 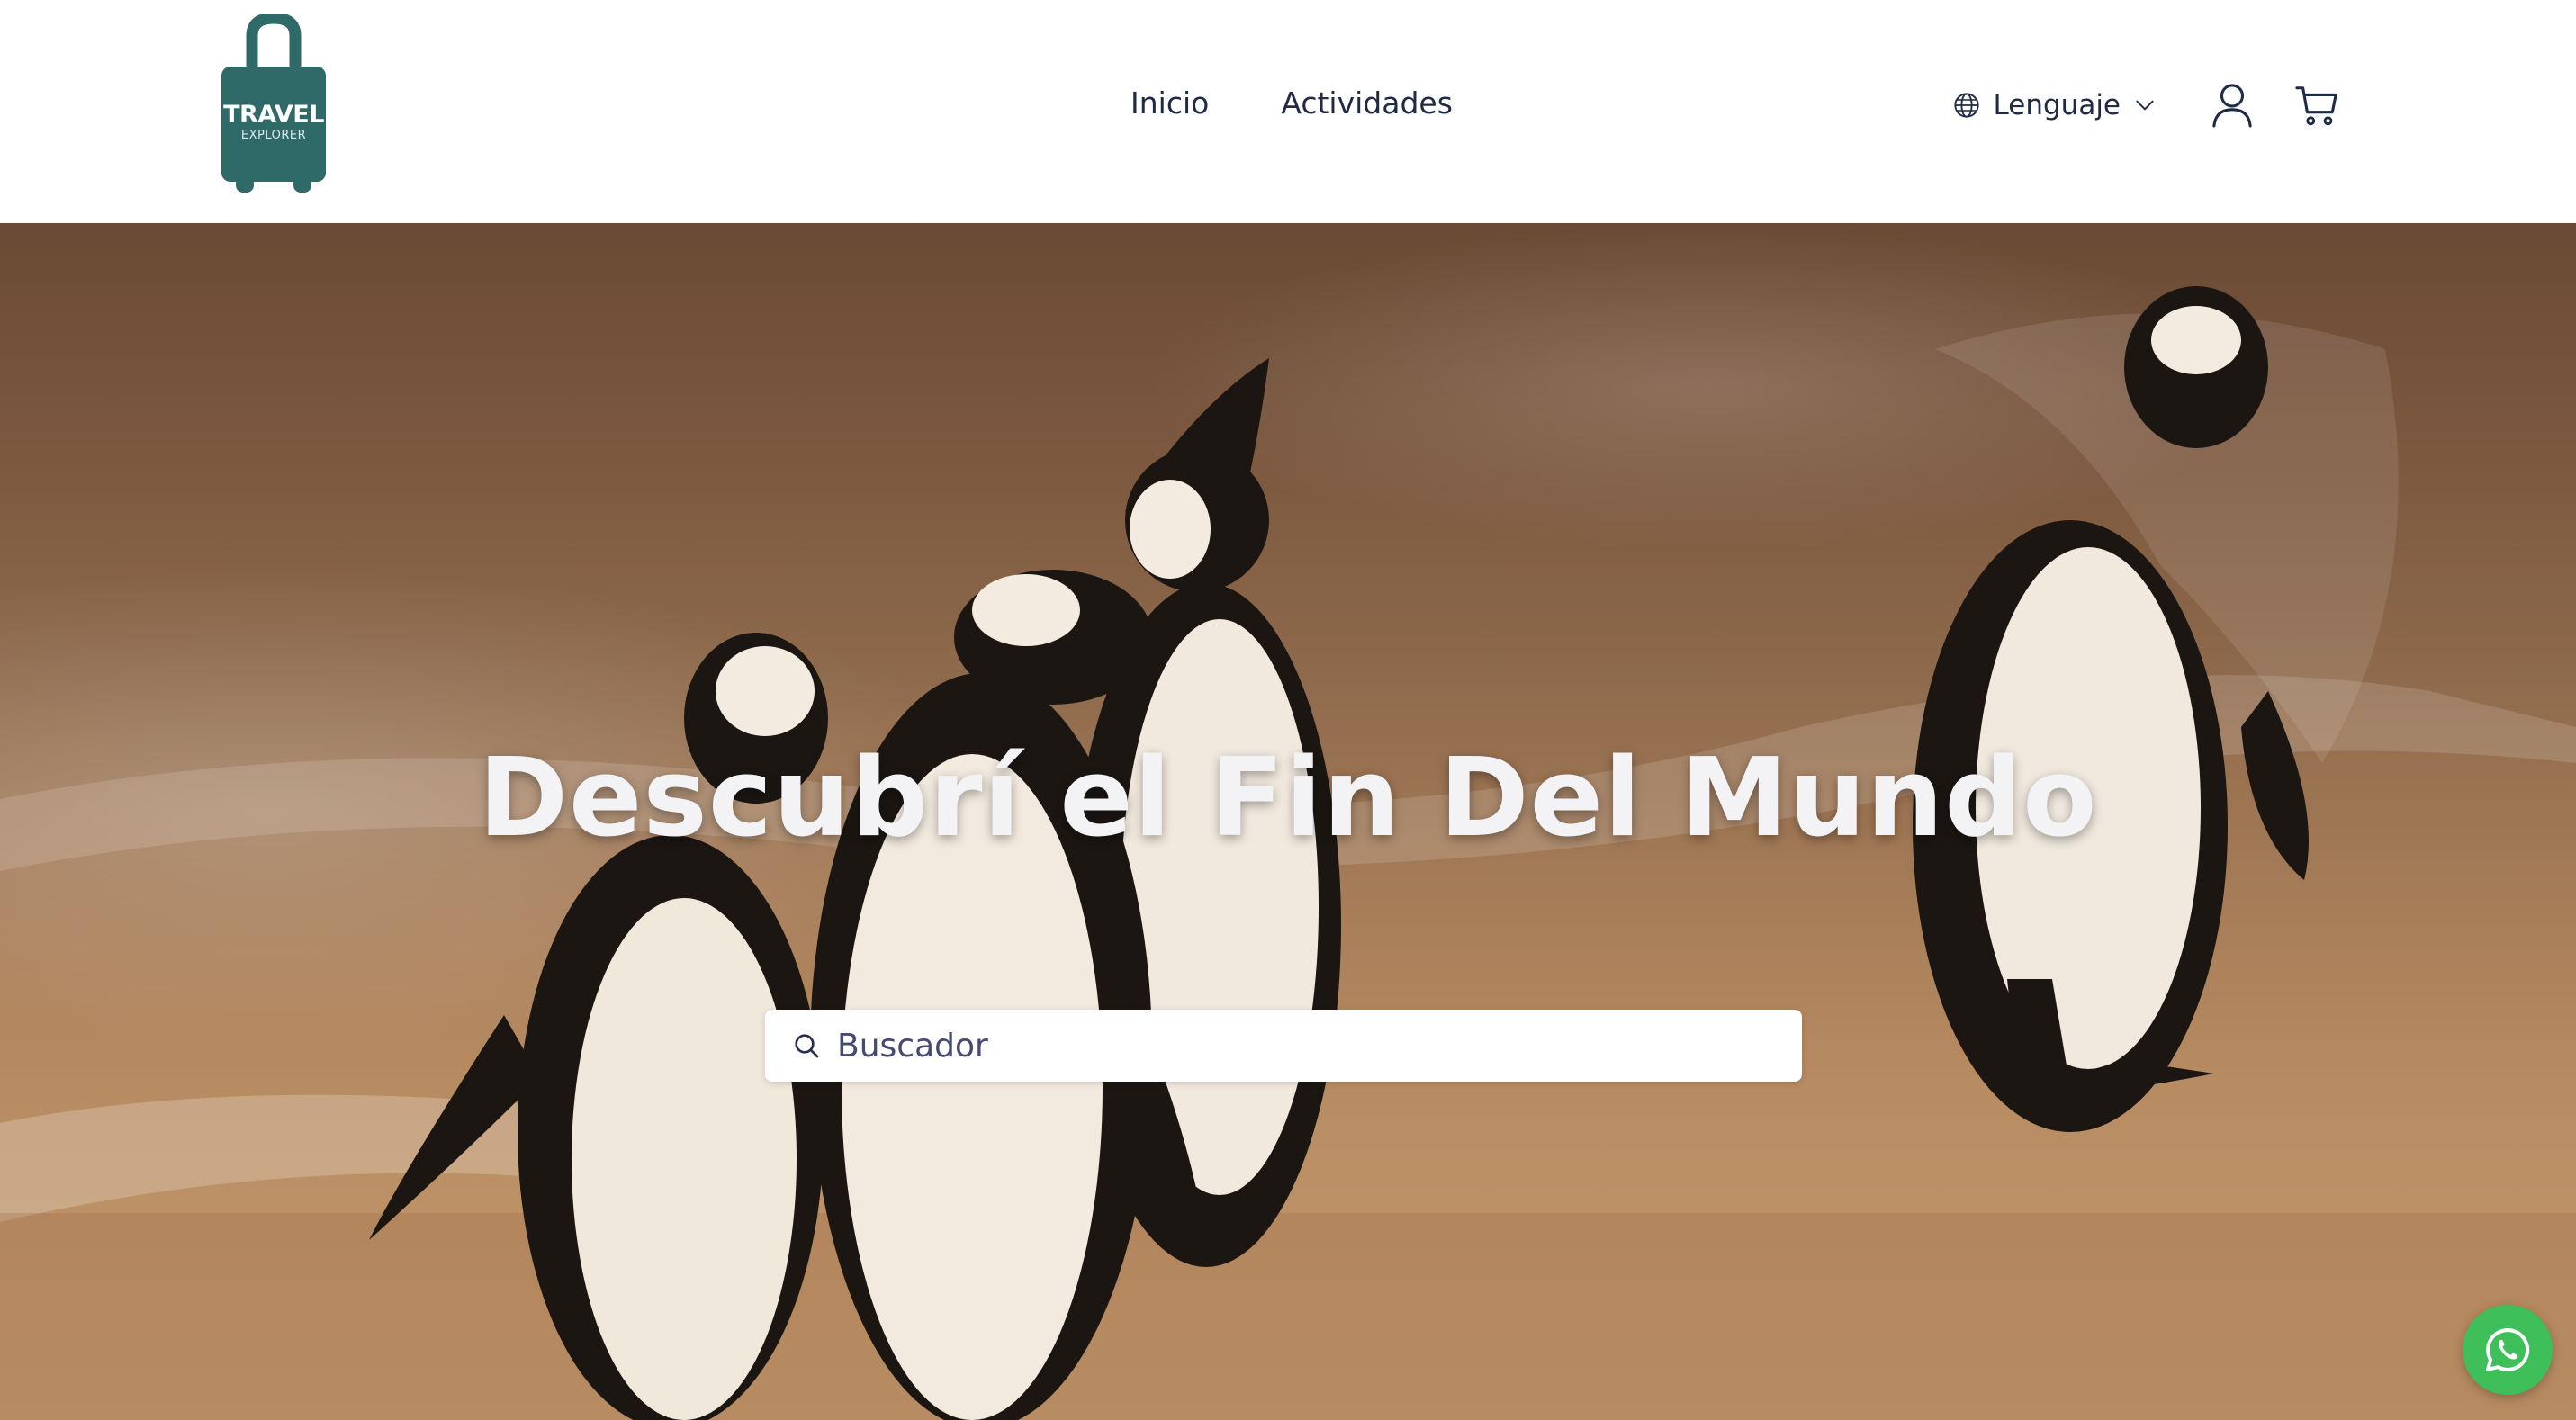 I want to click on whatsapp-button, so click(x=2508, y=1350).